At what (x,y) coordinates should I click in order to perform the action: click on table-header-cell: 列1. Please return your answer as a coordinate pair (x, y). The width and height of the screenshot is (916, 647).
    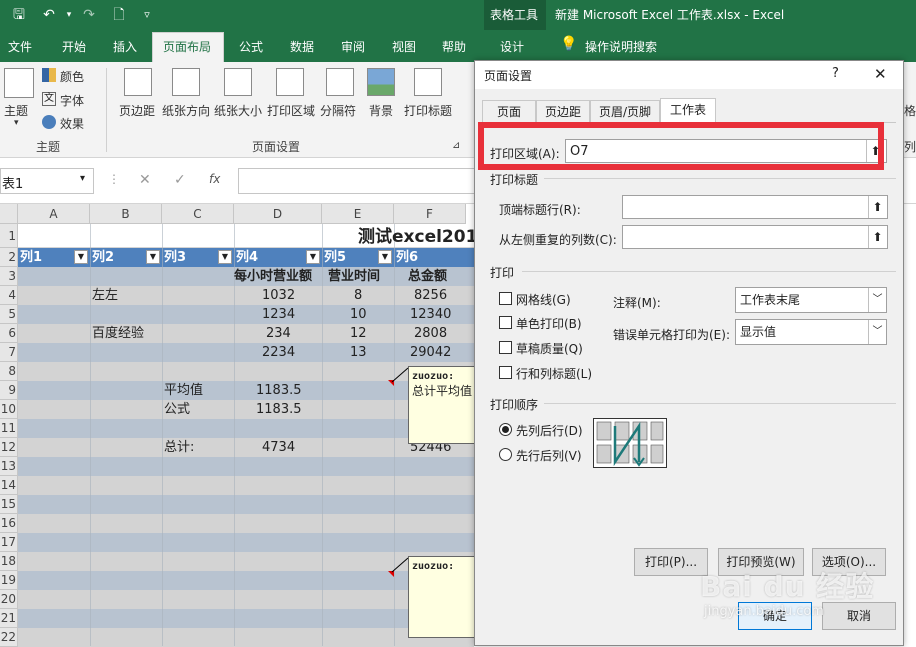
    Looking at the image, I should click on (31, 257).